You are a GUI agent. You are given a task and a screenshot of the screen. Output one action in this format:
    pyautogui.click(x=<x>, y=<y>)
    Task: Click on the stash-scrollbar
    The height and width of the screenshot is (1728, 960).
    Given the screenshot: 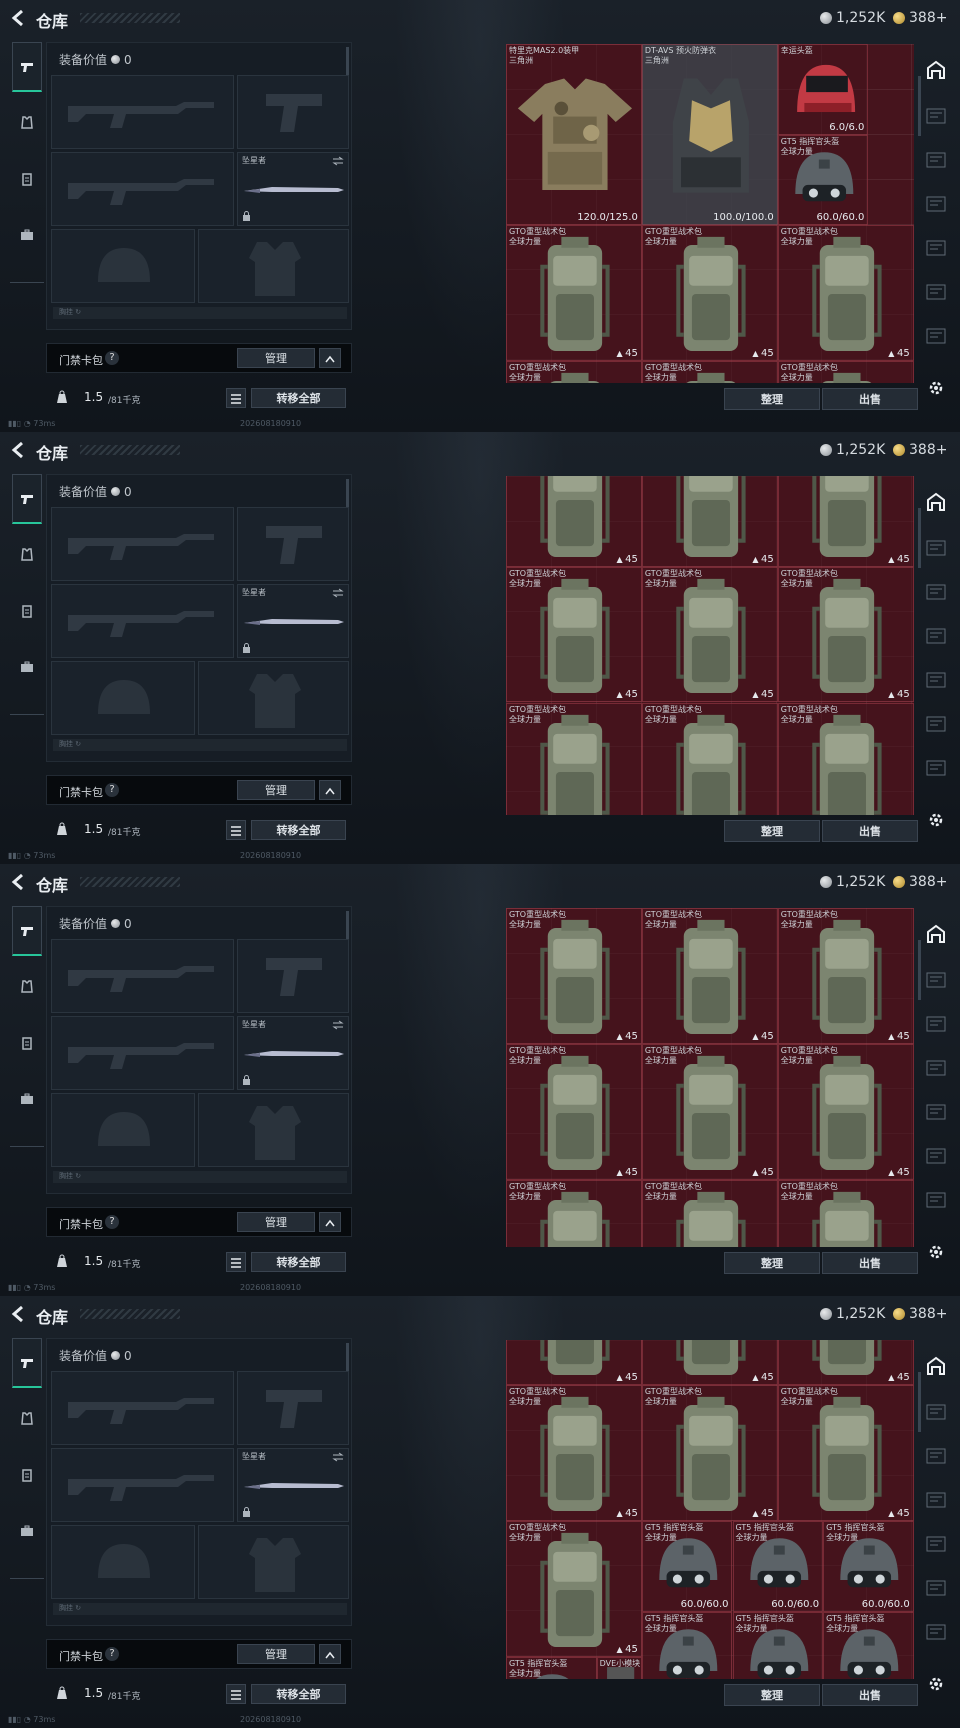 What is the action you would take?
    pyautogui.click(x=919, y=106)
    